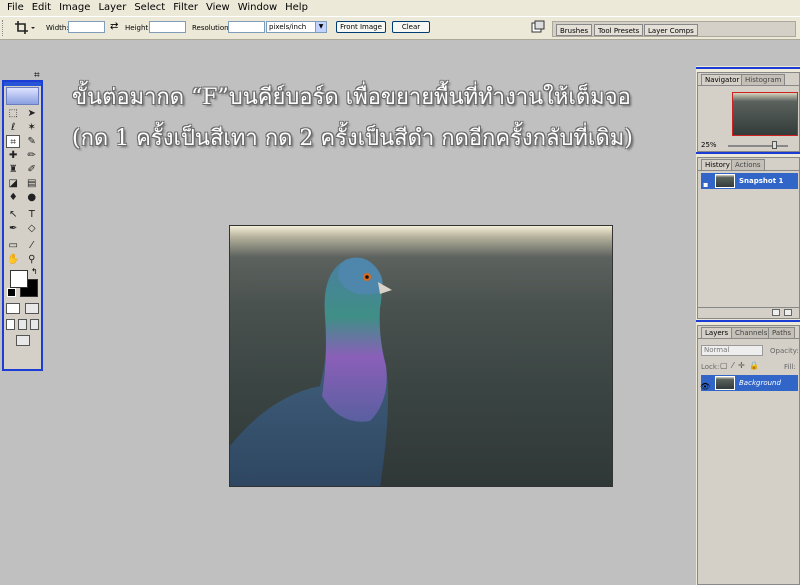  I want to click on brush-tool-icon: ✏, so click(32, 155).